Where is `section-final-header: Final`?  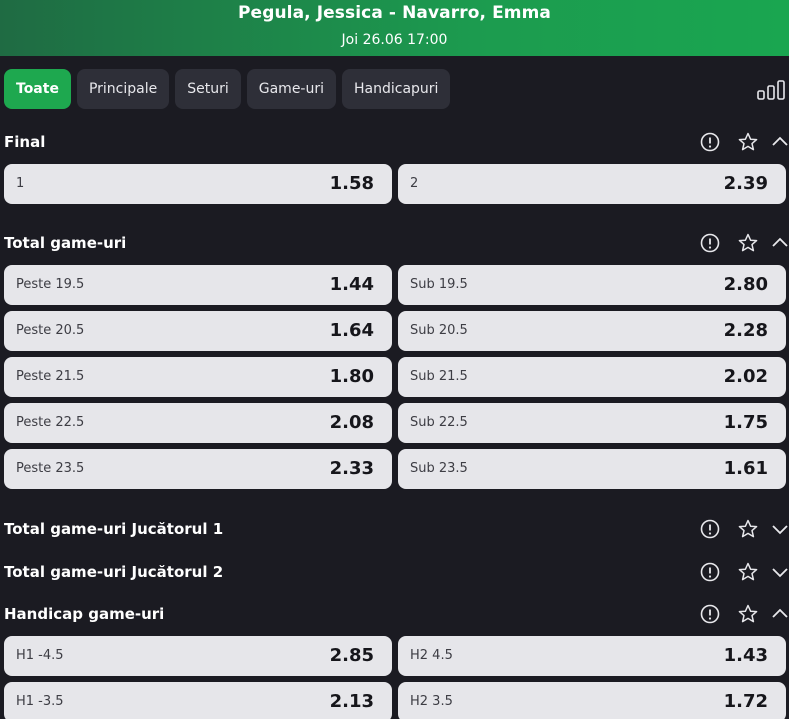
section-final-header: Final is located at coordinates (396, 143).